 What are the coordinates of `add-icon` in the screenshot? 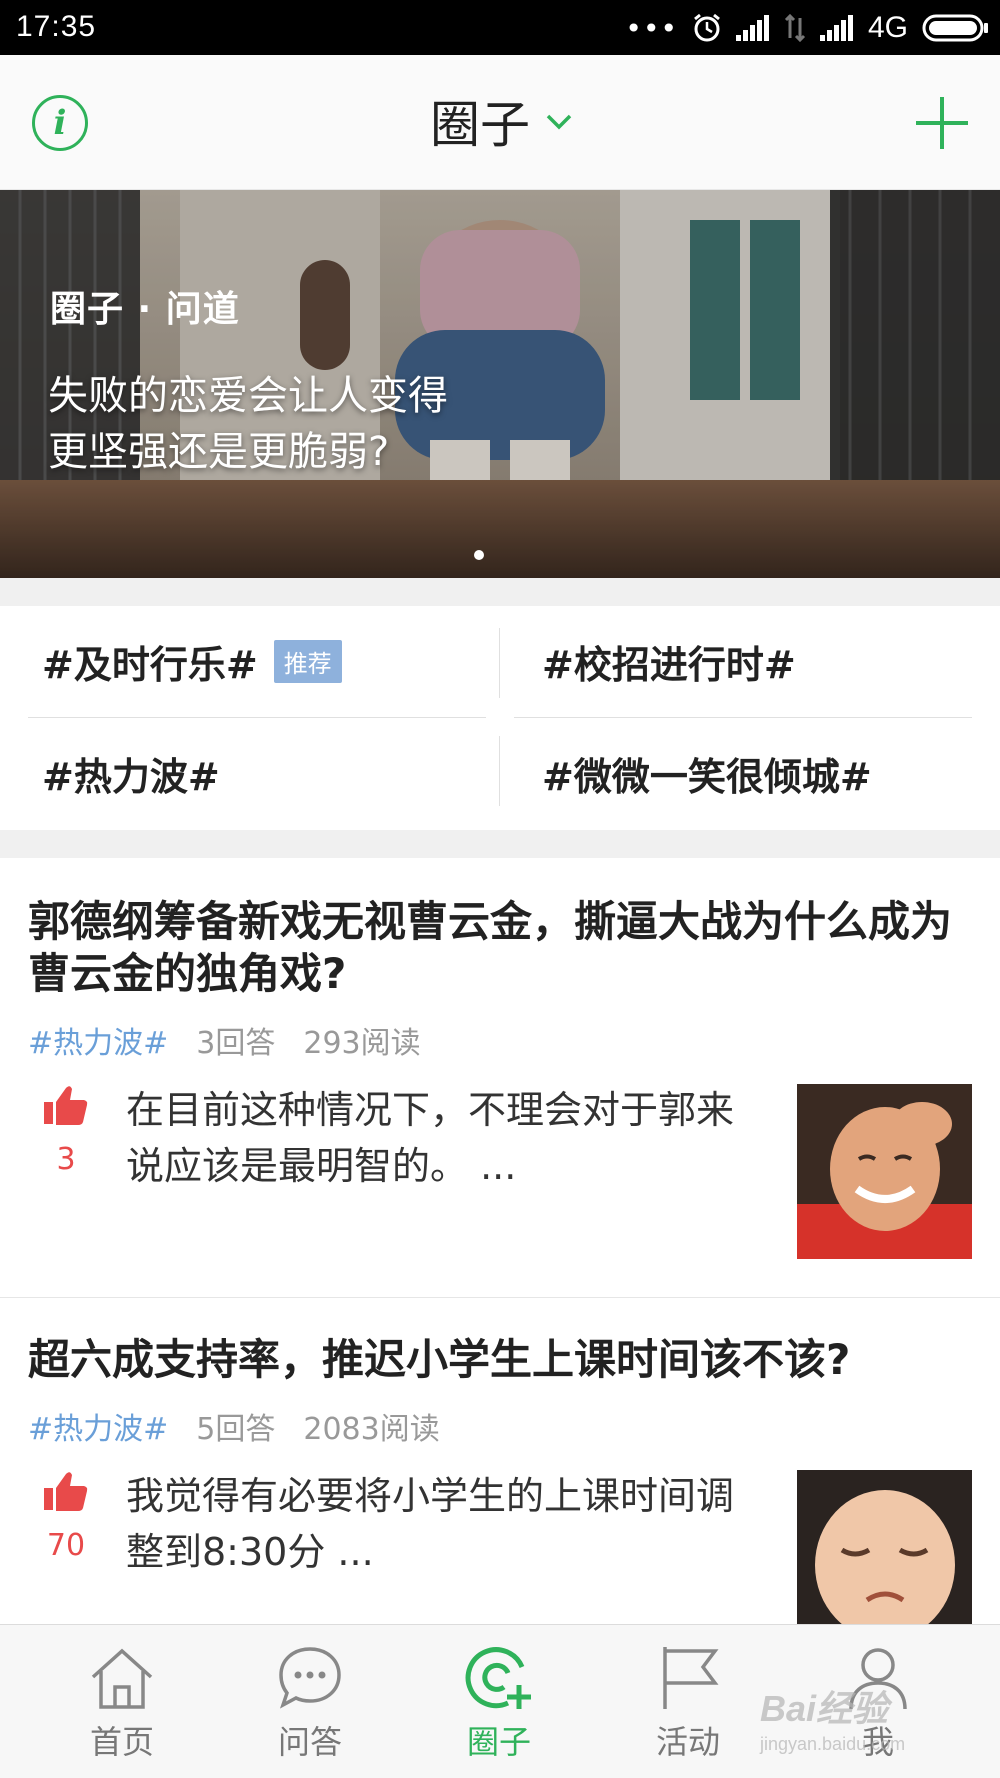 It's located at (942, 123).